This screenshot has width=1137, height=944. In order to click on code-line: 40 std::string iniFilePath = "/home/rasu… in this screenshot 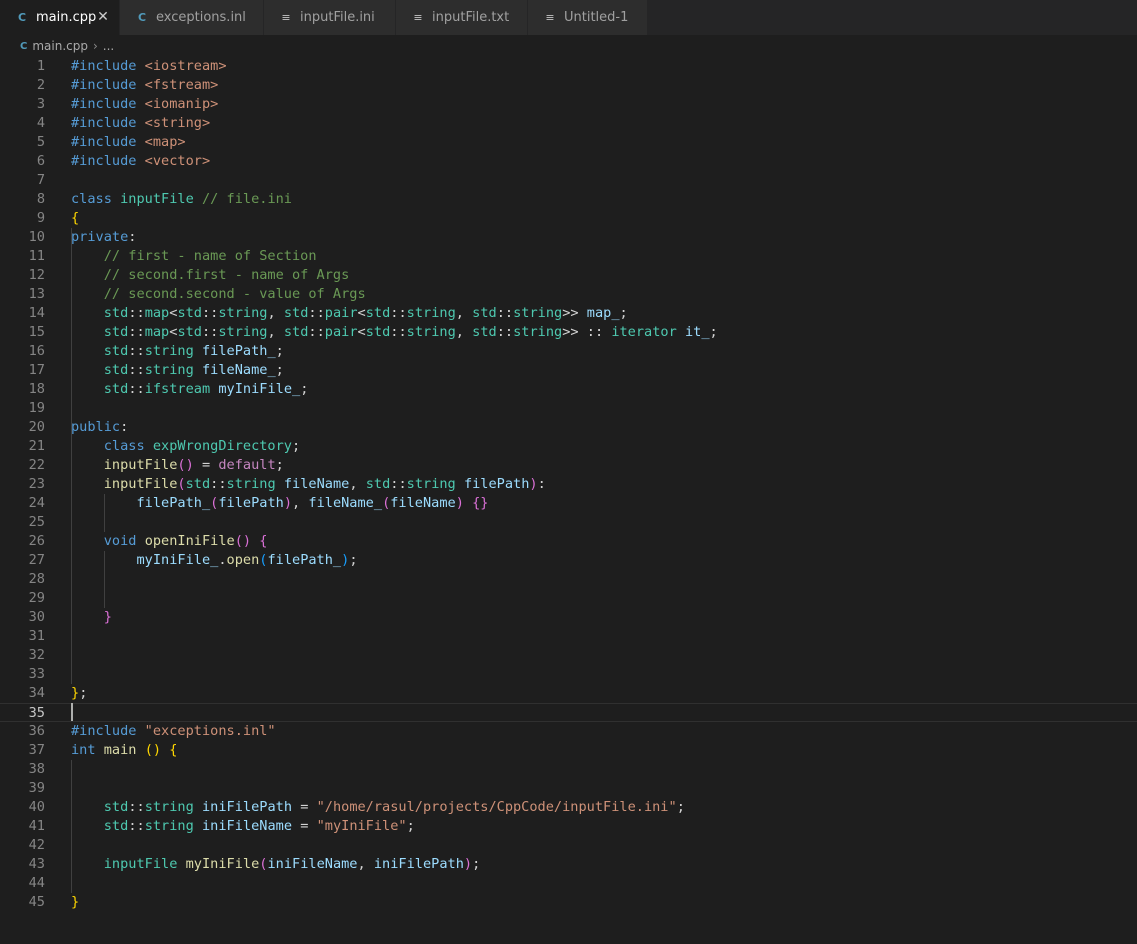, I will do `click(568, 807)`.